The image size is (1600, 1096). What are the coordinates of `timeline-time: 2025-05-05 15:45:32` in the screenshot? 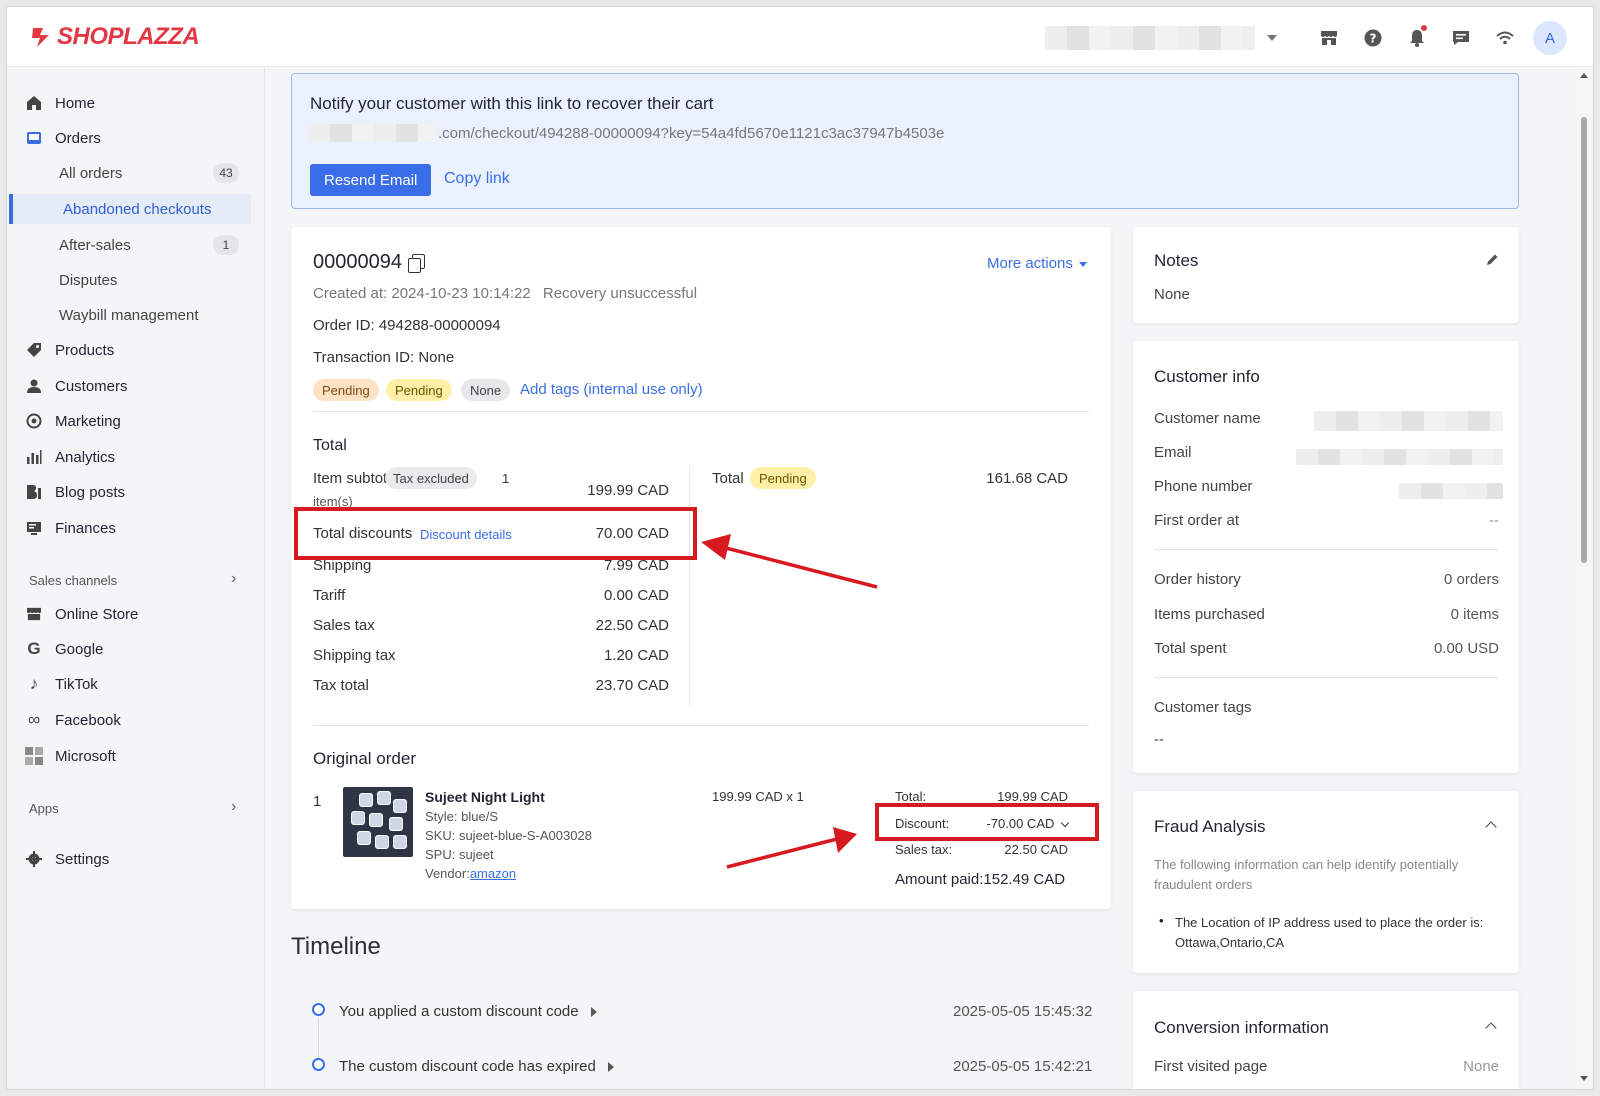 It's located at (1023, 1011).